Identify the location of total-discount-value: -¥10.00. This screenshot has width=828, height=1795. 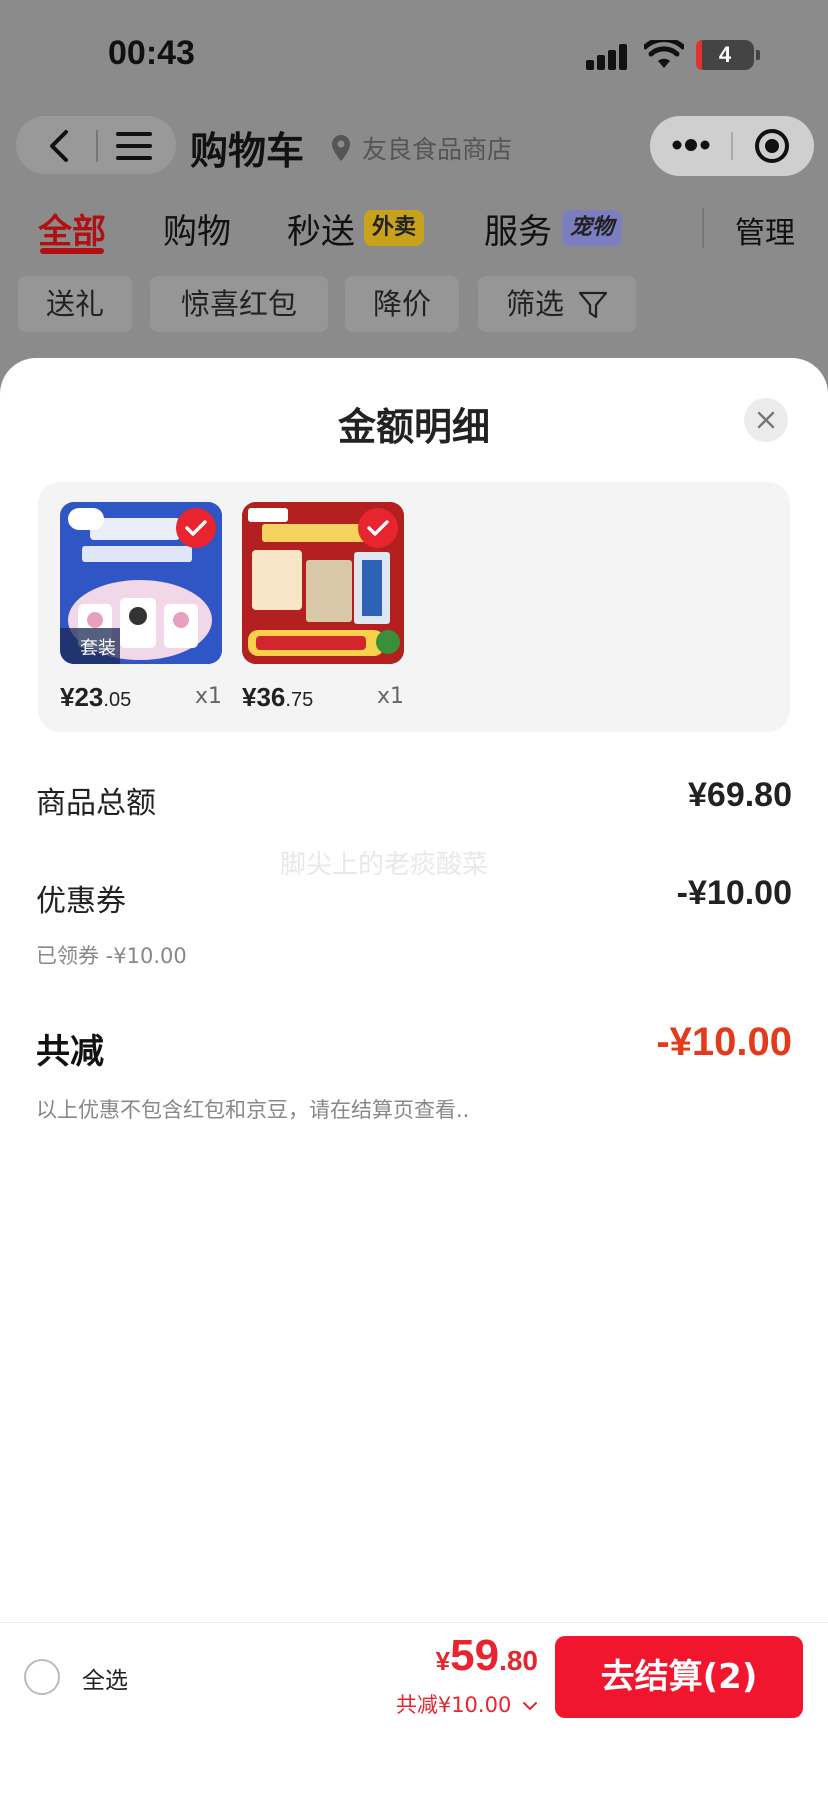
(724, 1042).